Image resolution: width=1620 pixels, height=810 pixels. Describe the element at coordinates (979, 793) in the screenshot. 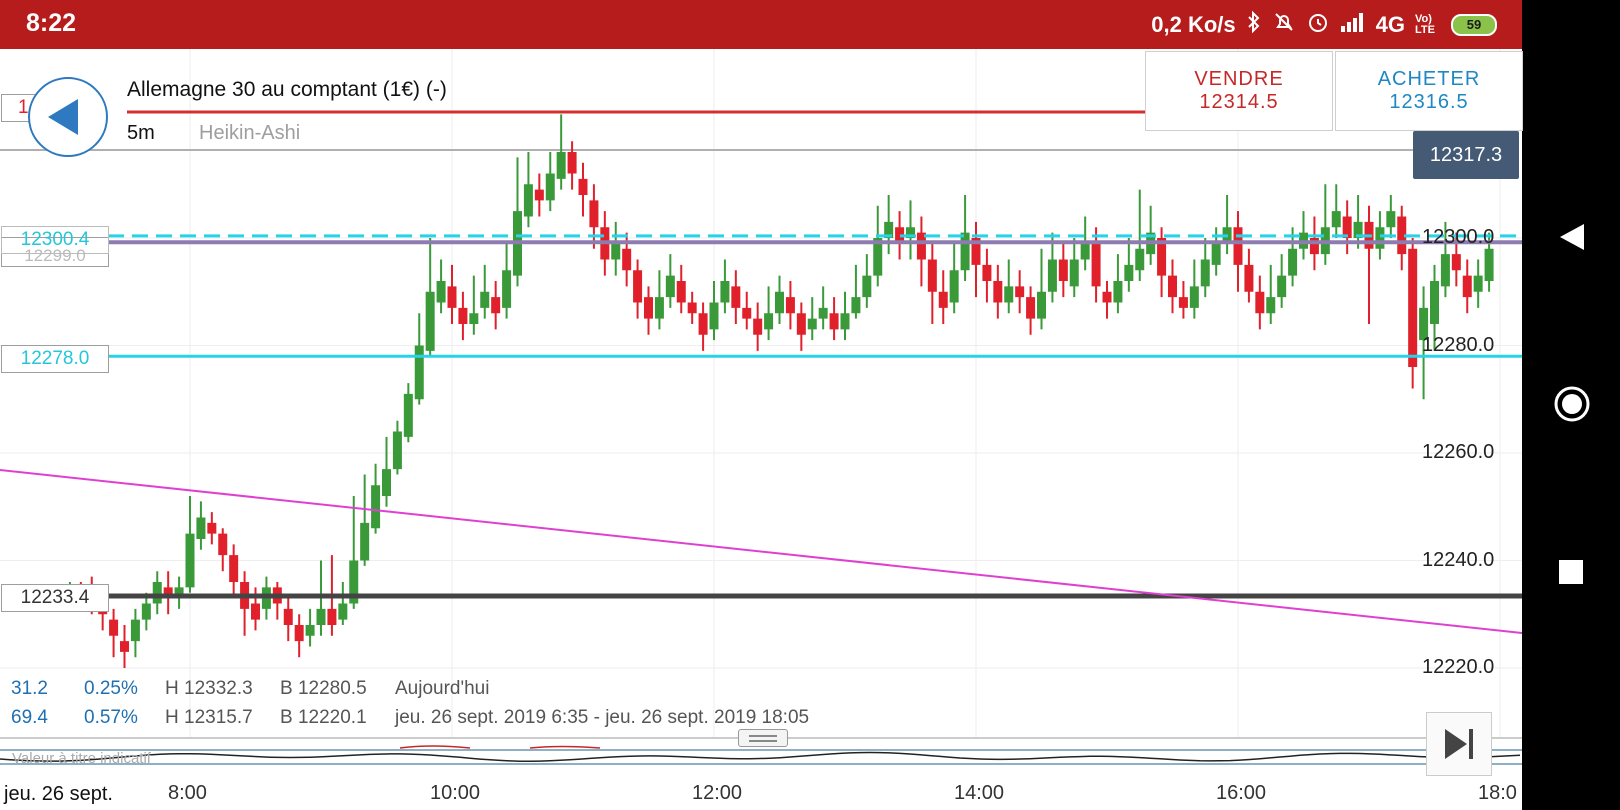

I see `x-tick-label: 14:00` at that location.